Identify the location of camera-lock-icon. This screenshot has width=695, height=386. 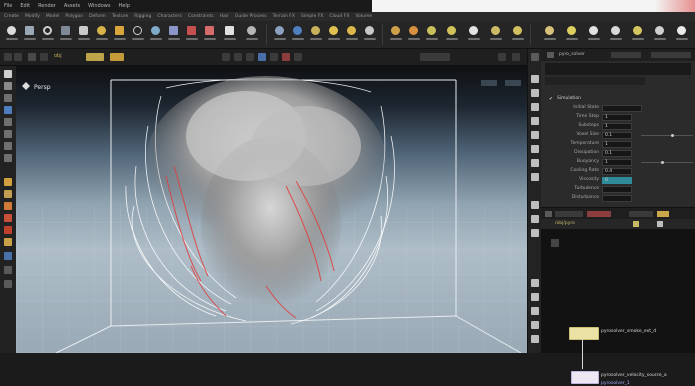
(535, 233).